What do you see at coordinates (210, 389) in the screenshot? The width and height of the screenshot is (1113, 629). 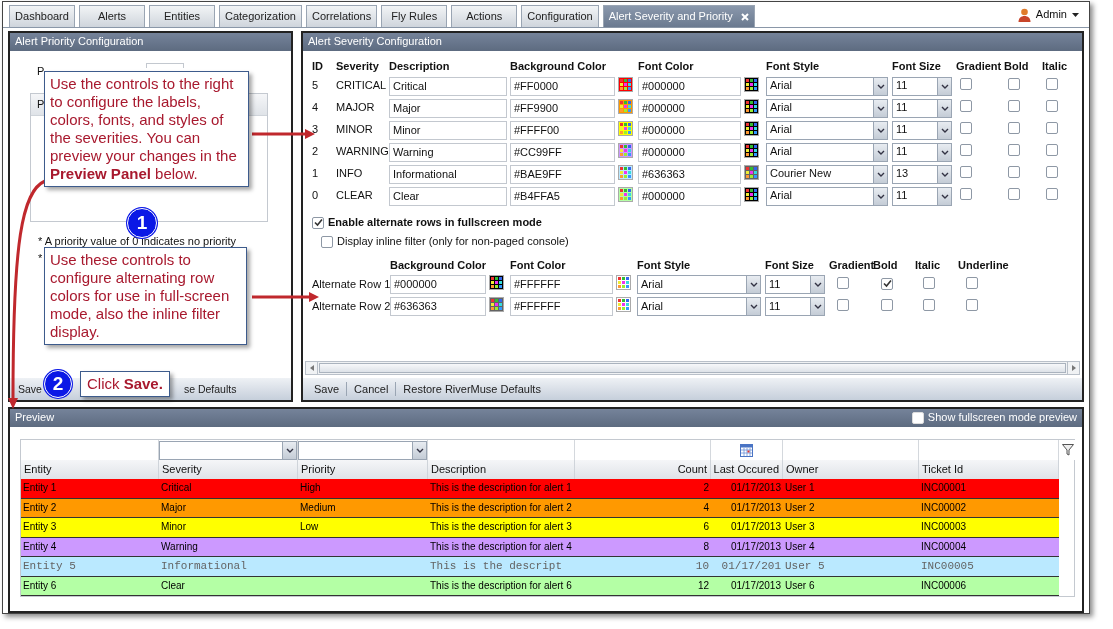 I see `restore-defaults-button: se Defaults` at bounding box center [210, 389].